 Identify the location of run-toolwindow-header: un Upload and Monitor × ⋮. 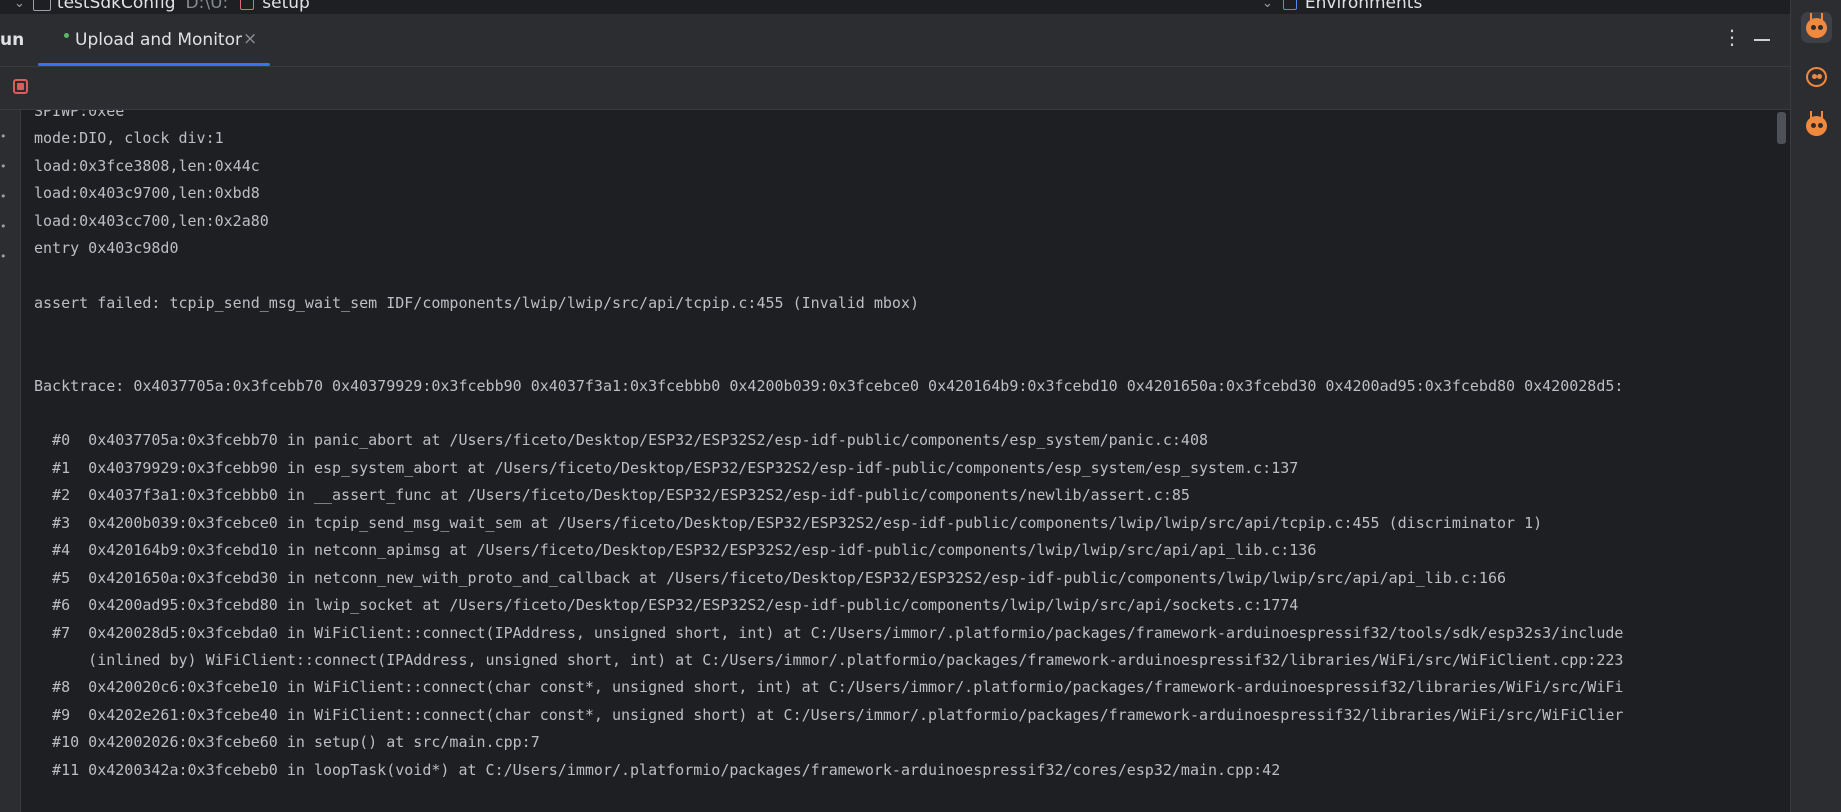
(895, 41).